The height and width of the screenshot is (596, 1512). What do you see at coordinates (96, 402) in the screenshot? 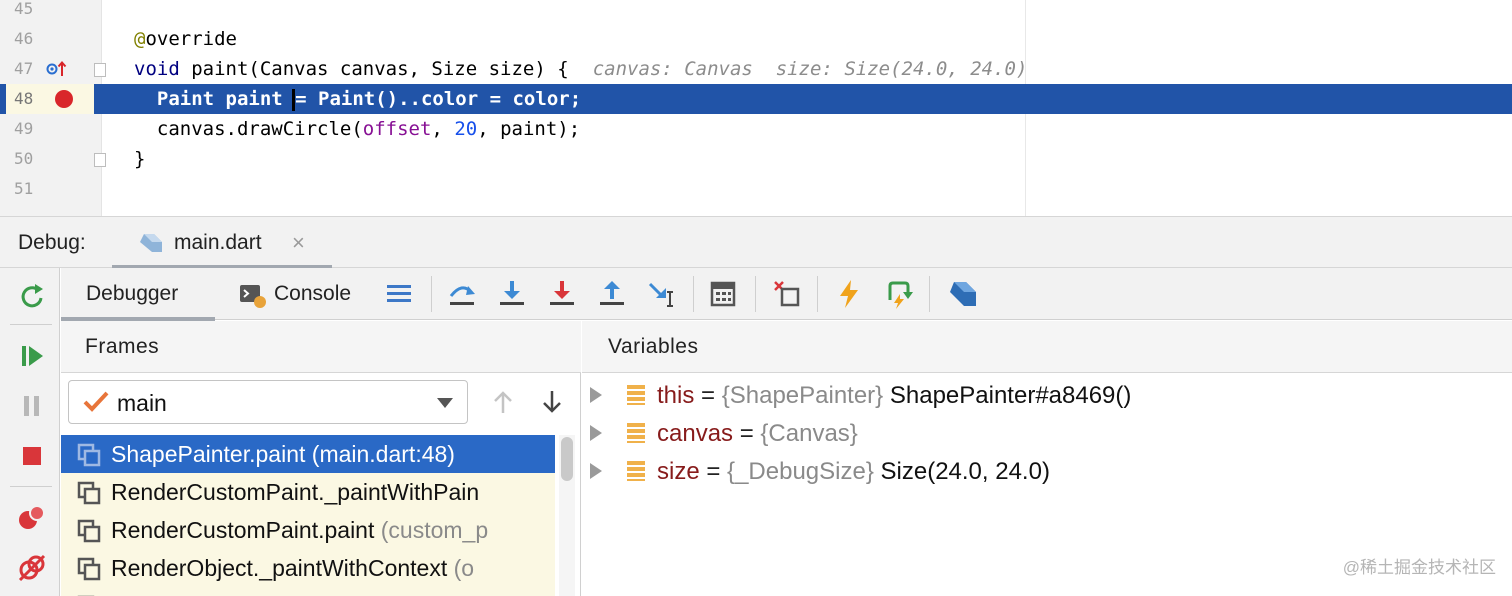
I see `check-icon` at bounding box center [96, 402].